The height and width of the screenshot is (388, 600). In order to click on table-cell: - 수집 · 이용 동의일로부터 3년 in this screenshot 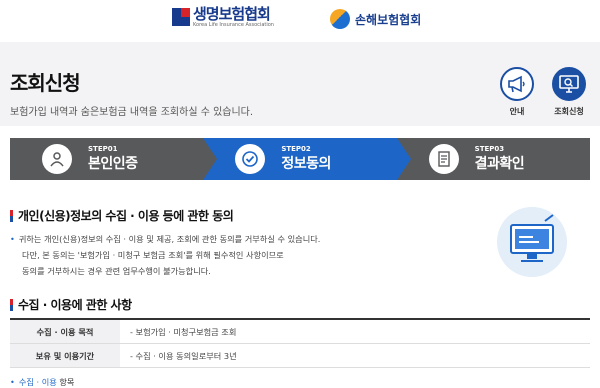, I will do `click(183, 355)`.